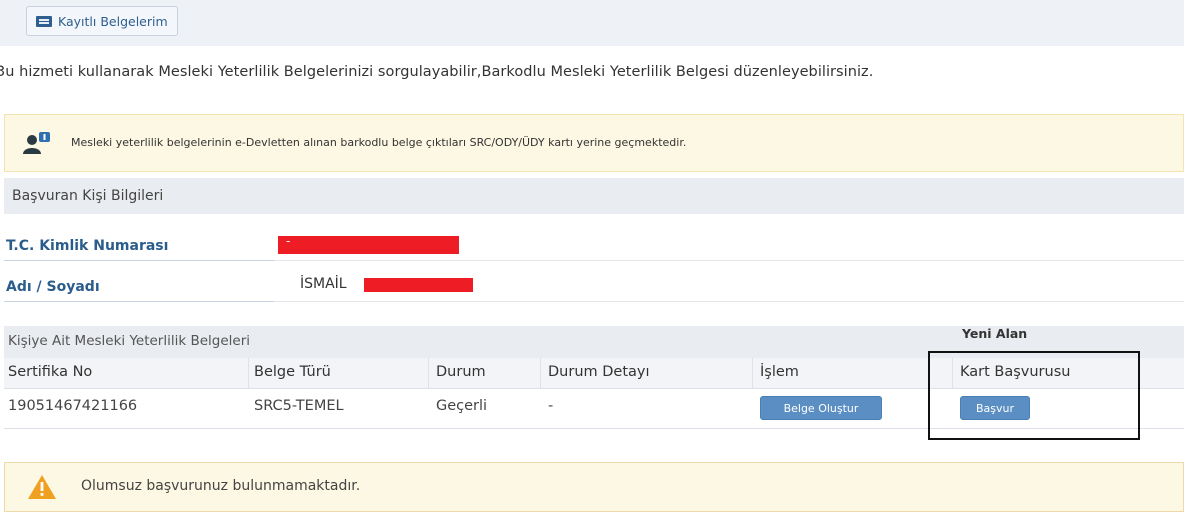 This screenshot has height=519, width=1184. I want to click on certificates-caption: Kişiye Ait Mesleki Yeterlilik Belgeleri, so click(129, 341).